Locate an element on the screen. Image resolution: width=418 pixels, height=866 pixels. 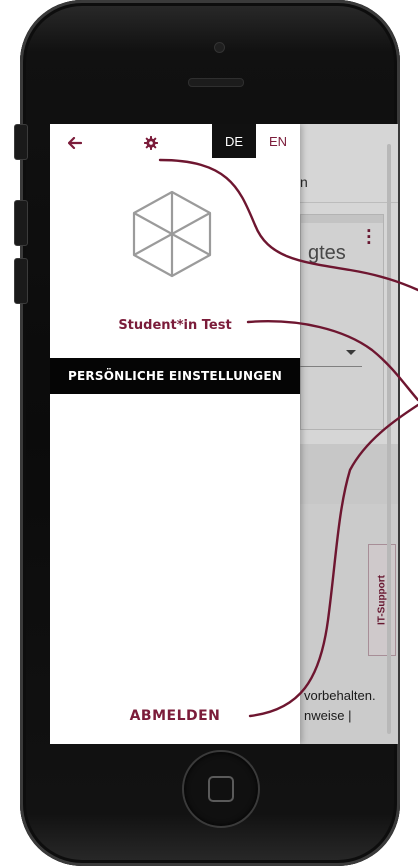
arrow-left-icon is located at coordinates (75, 143).